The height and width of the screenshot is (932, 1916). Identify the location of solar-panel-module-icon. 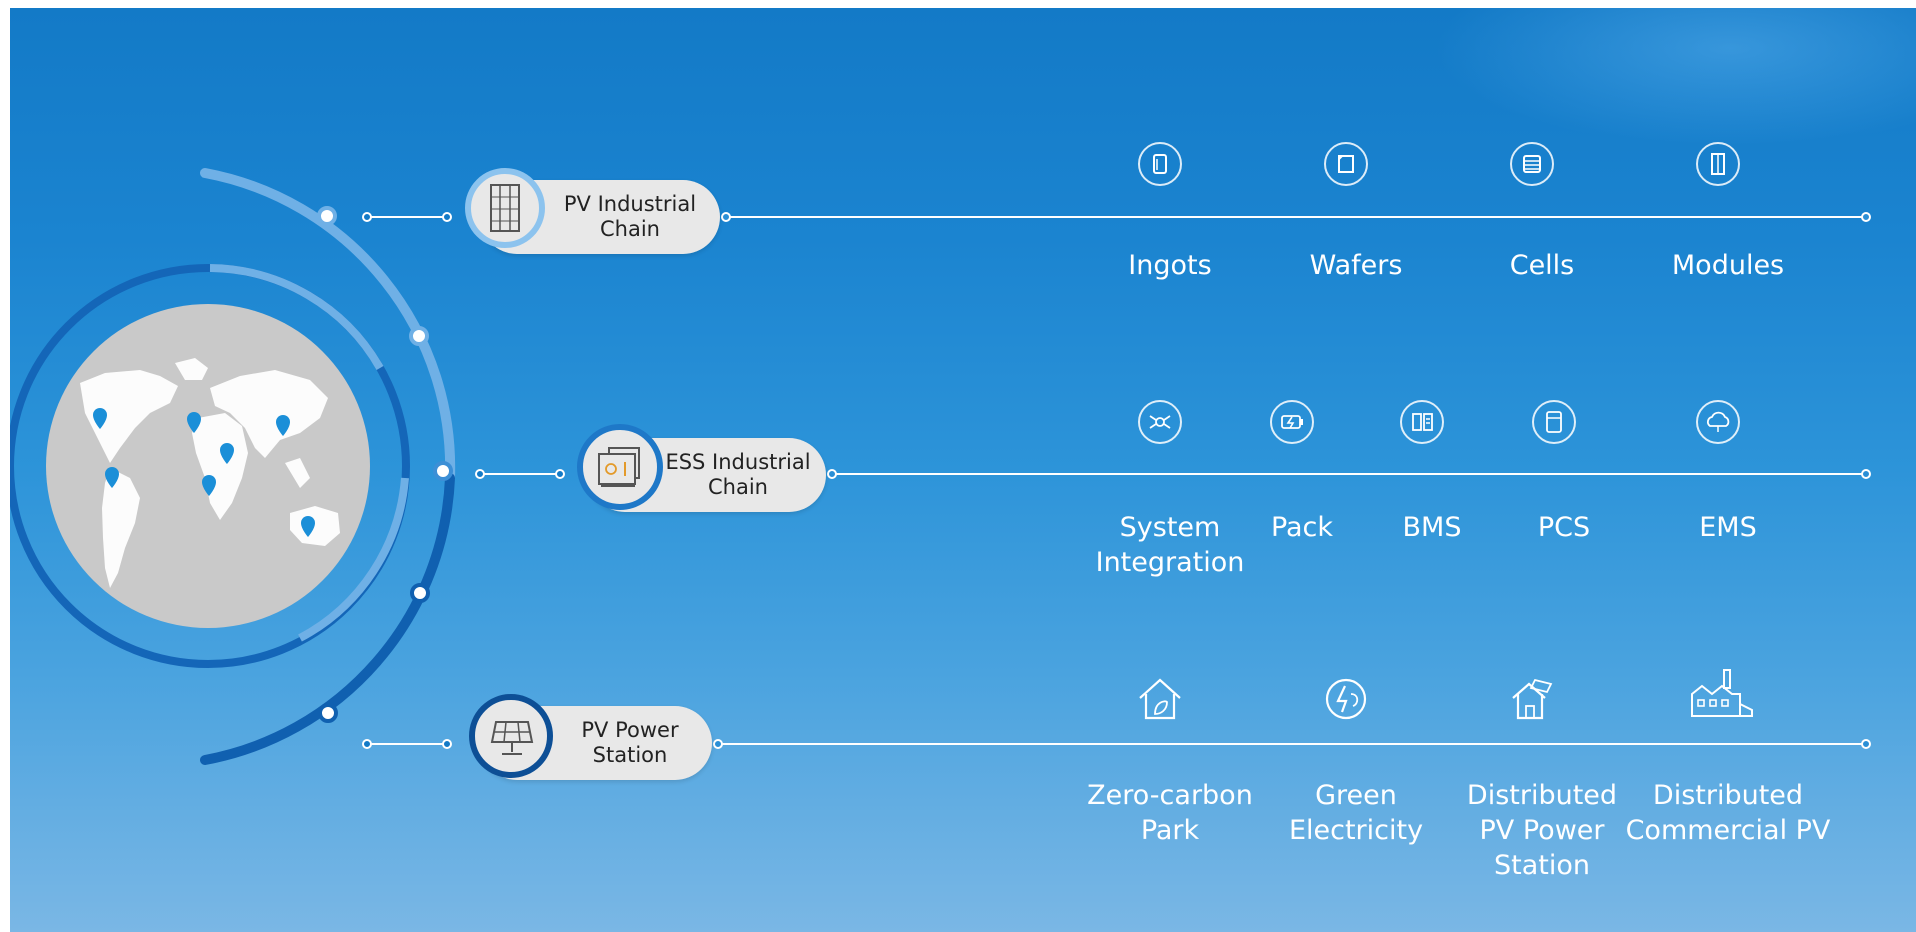
(505, 208).